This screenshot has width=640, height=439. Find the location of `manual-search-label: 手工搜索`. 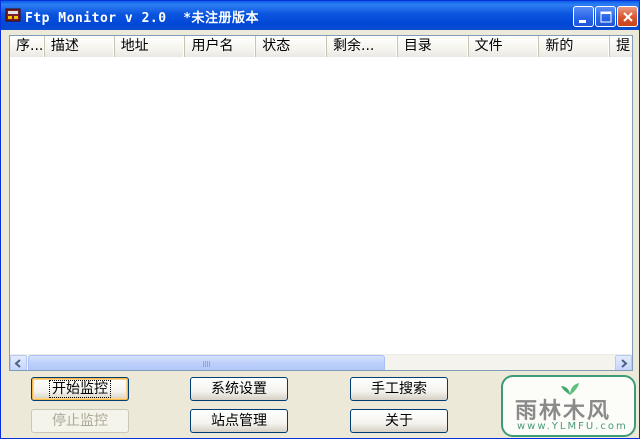

manual-search-label: 手工搜索 is located at coordinates (399, 389).